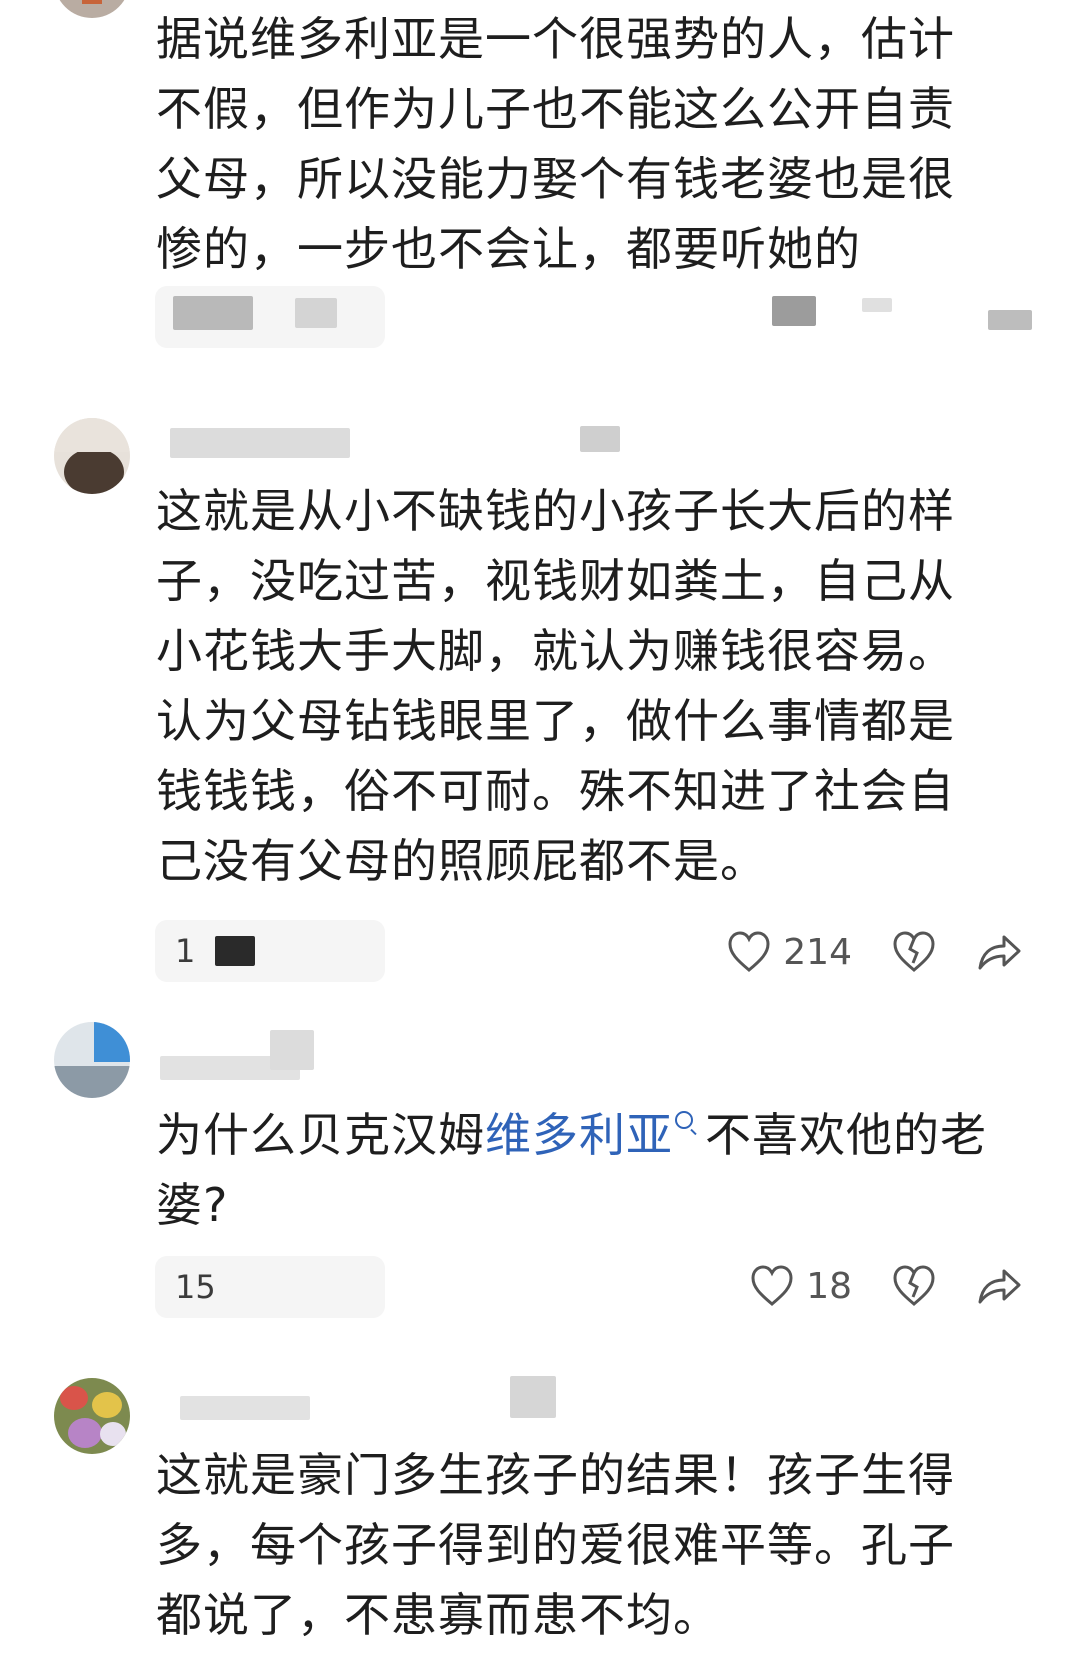  What do you see at coordinates (270, 1287) in the screenshot?
I see `reply-pill: 15` at bounding box center [270, 1287].